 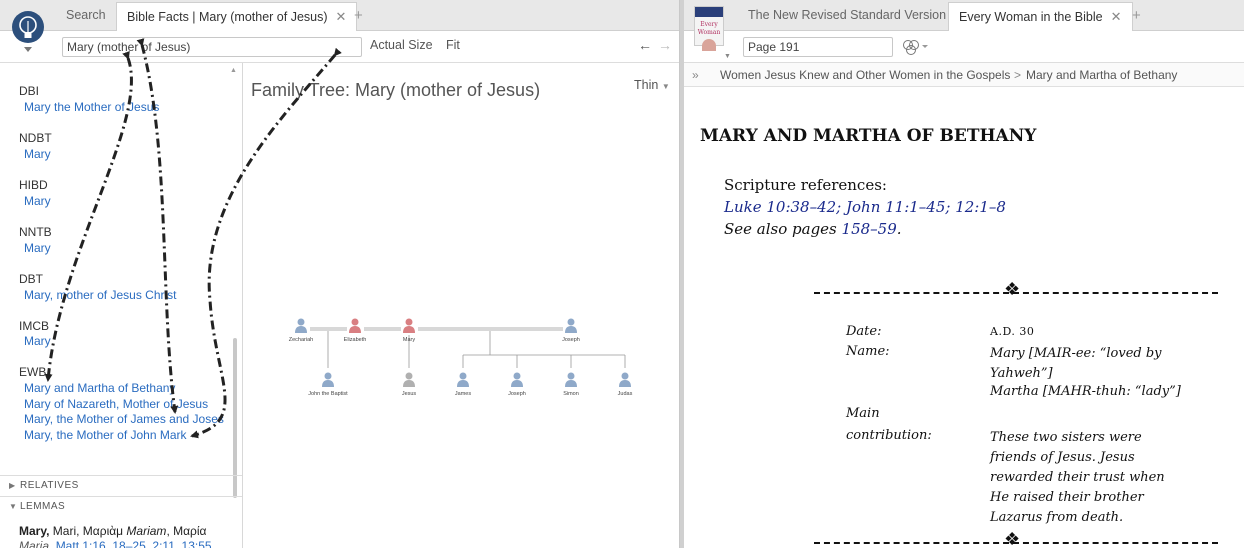 What do you see at coordinates (695, 75) in the screenshot?
I see `chevron-double-right-icon: »` at bounding box center [695, 75].